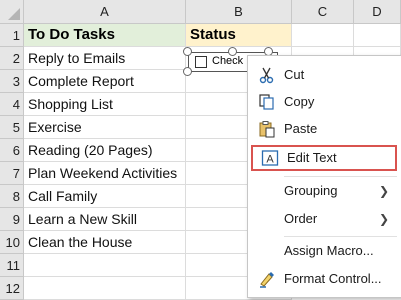 The height and width of the screenshot is (300, 401). What do you see at coordinates (105, 81) in the screenshot?
I see `task-cell: Complete Report` at bounding box center [105, 81].